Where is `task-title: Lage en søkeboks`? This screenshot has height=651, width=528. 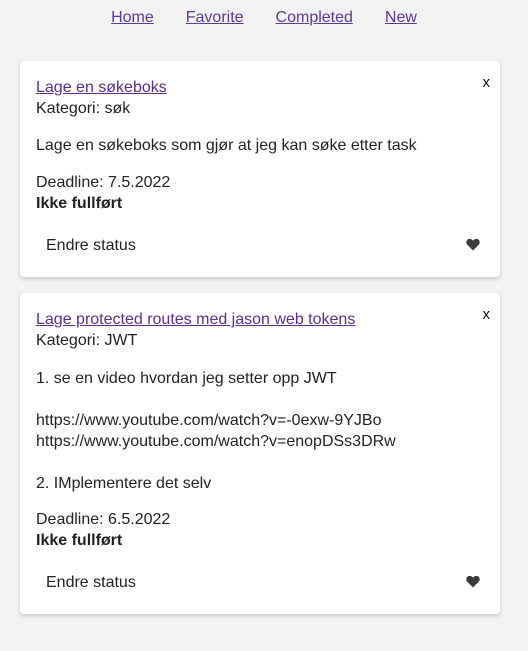 task-title: Lage en søkeboks is located at coordinates (101, 88).